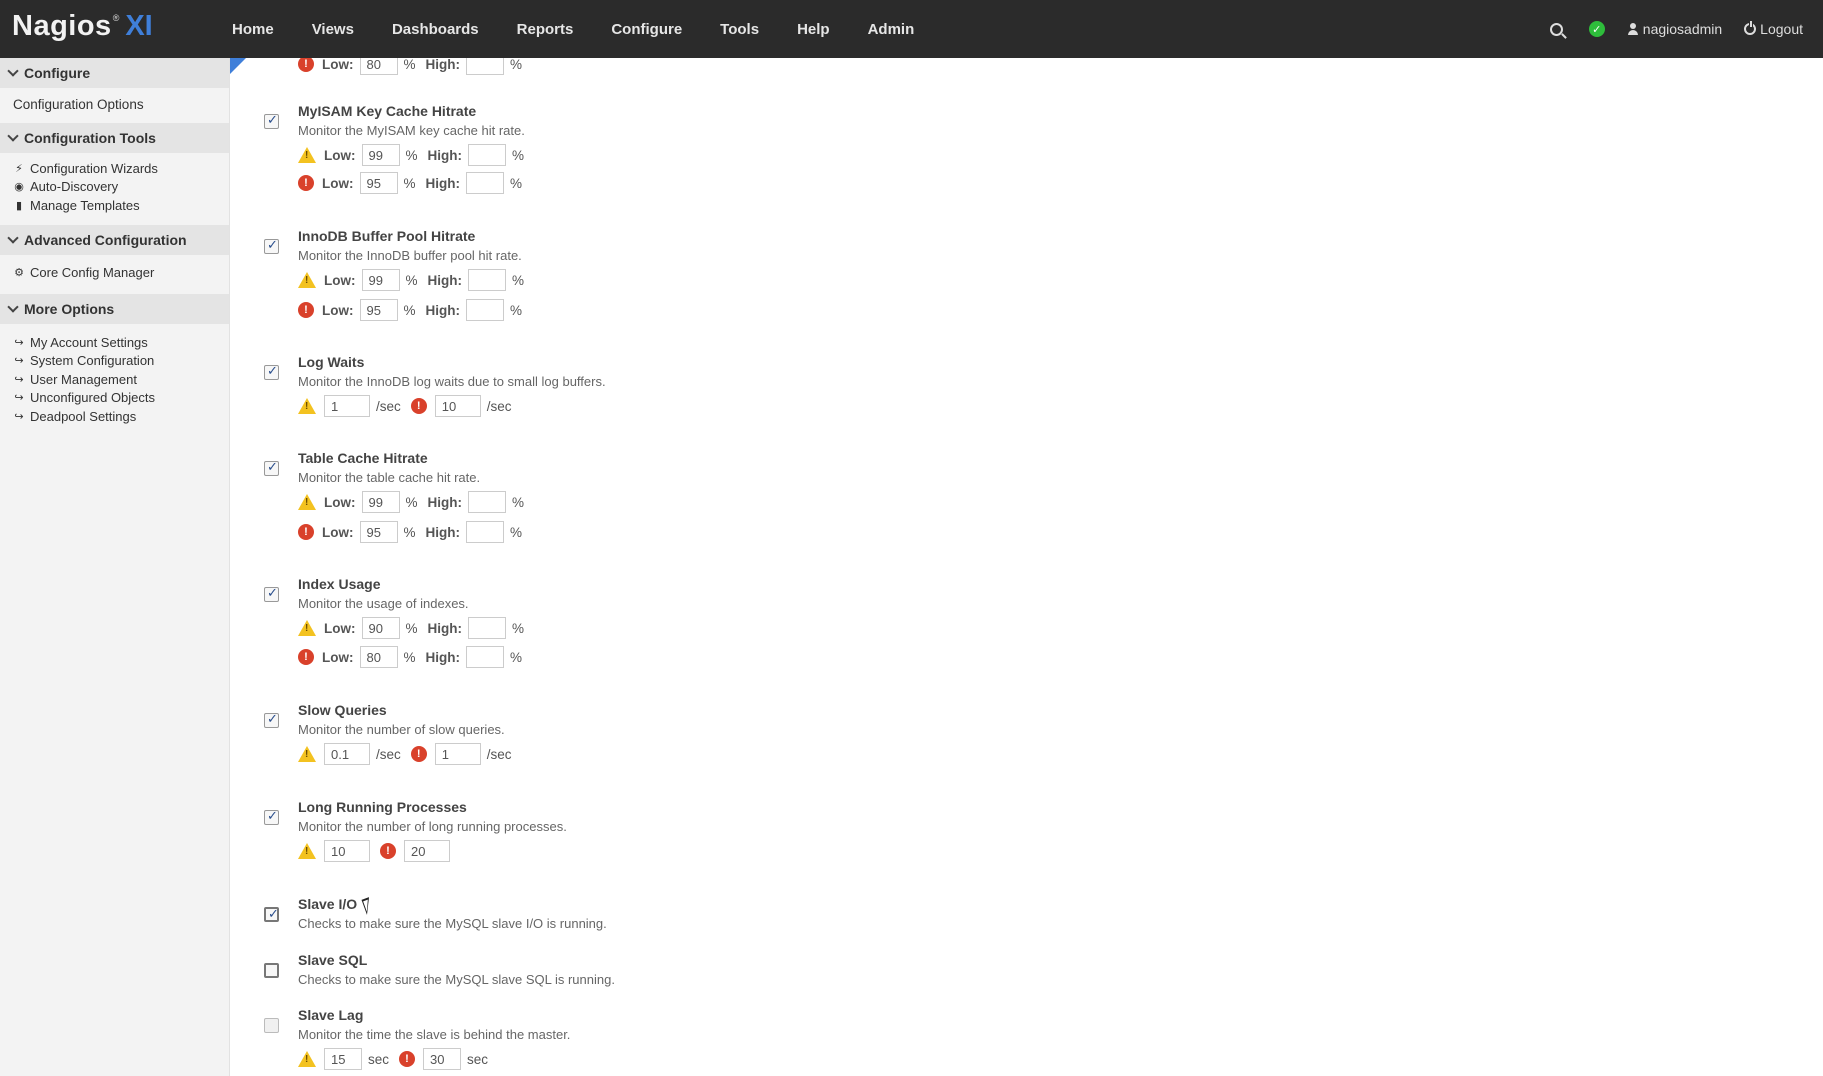 This screenshot has height=1076, width=1823. Describe the element at coordinates (338, 65) in the screenshot. I see `low-label: Low:` at that location.